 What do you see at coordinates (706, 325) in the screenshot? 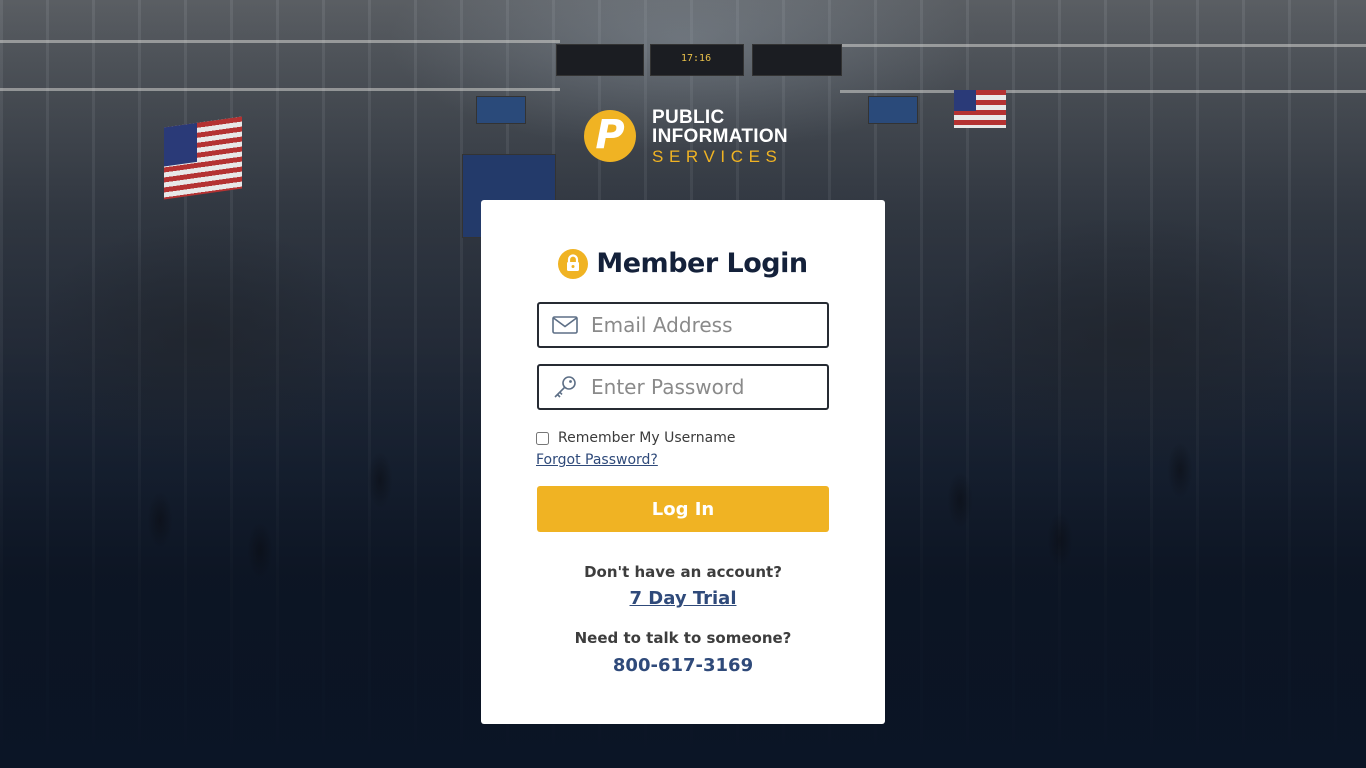
I see `email-input` at bounding box center [706, 325].